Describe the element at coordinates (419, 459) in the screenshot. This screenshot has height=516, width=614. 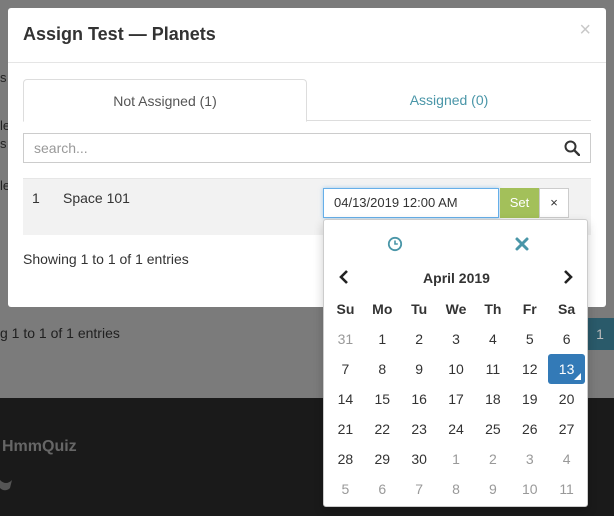
I see `calendar-day: 30` at that location.